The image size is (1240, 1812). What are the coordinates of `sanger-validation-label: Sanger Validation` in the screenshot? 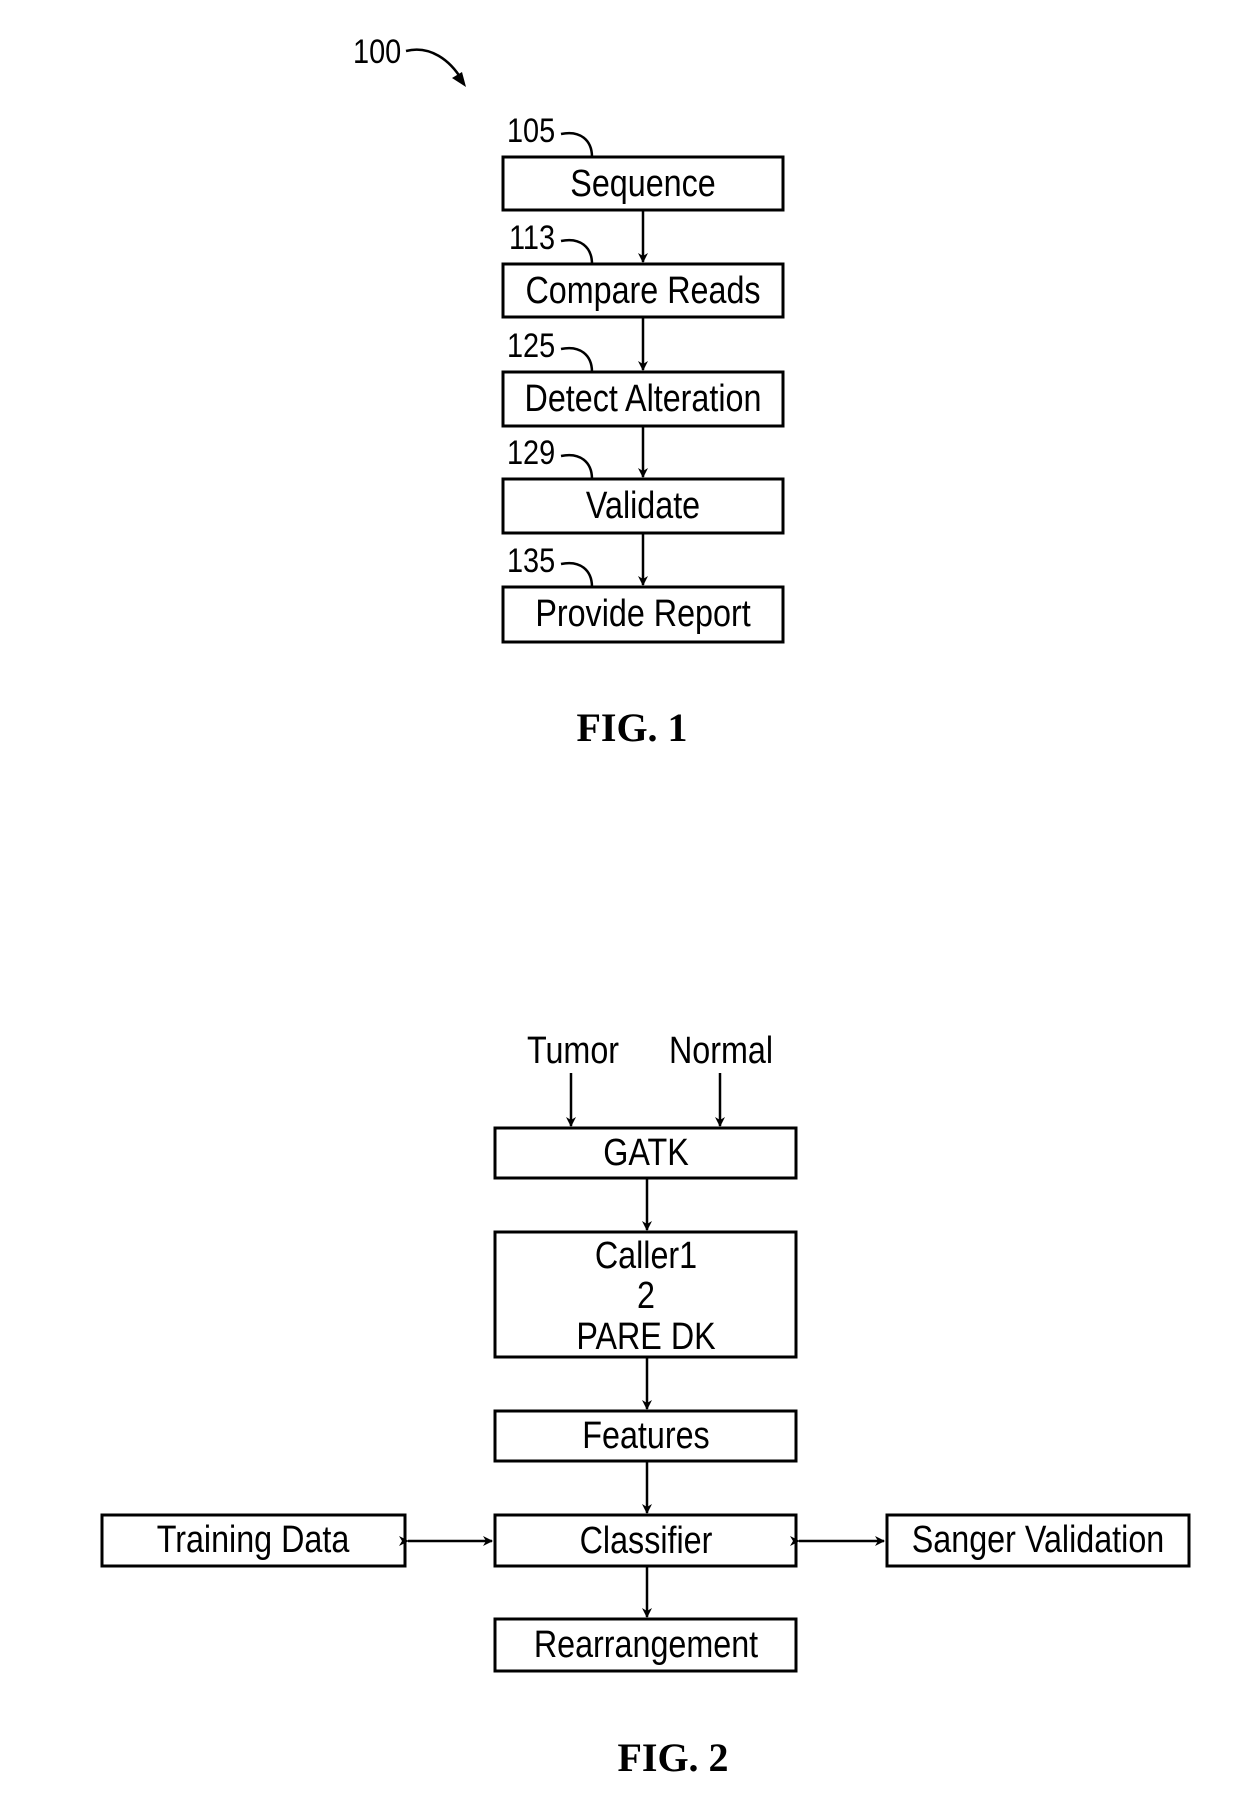 It's located at (1038, 1540).